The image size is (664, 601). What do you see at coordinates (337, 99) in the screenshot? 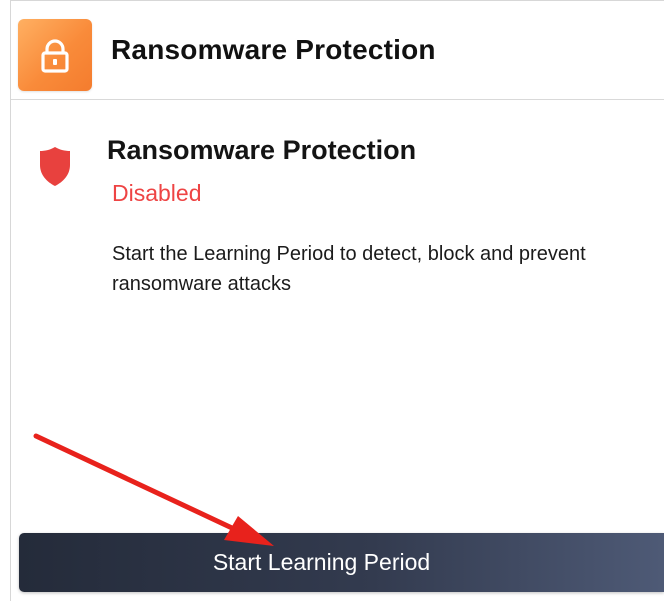
I see `header-divider` at bounding box center [337, 99].